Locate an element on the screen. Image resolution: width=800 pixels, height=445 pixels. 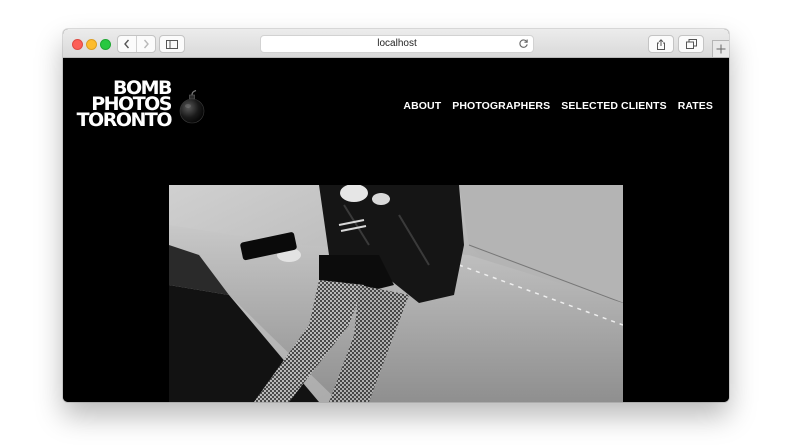
bomb-icon is located at coordinates (192, 107).